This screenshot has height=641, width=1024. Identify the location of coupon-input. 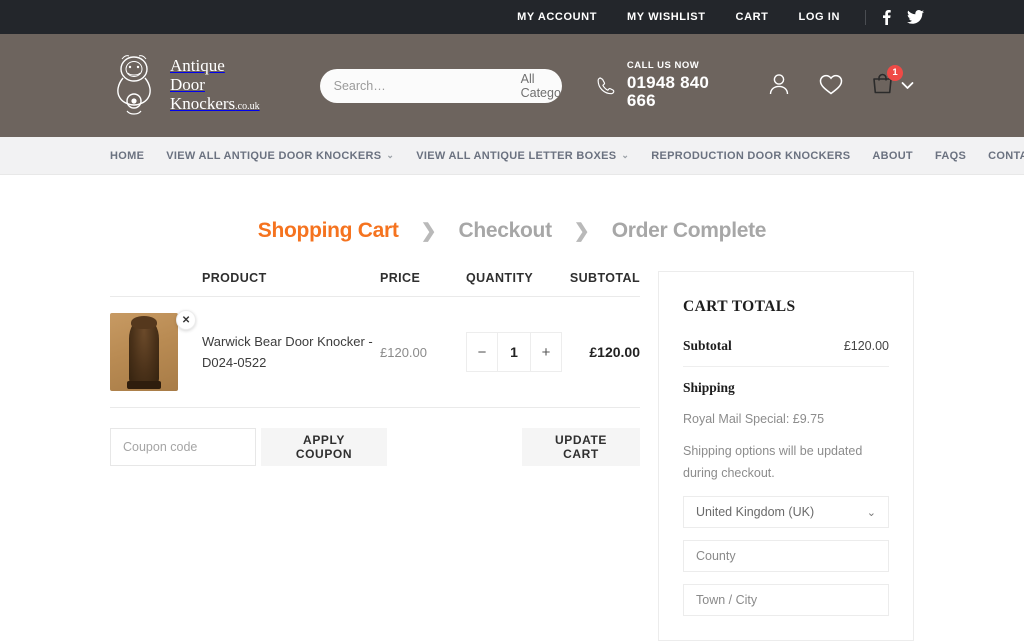
(183, 447).